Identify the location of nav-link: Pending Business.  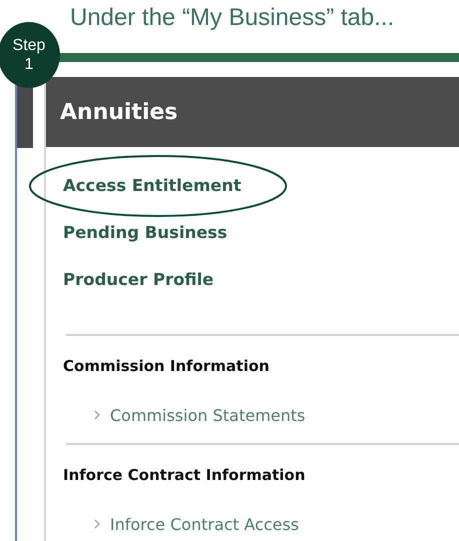
(145, 232).